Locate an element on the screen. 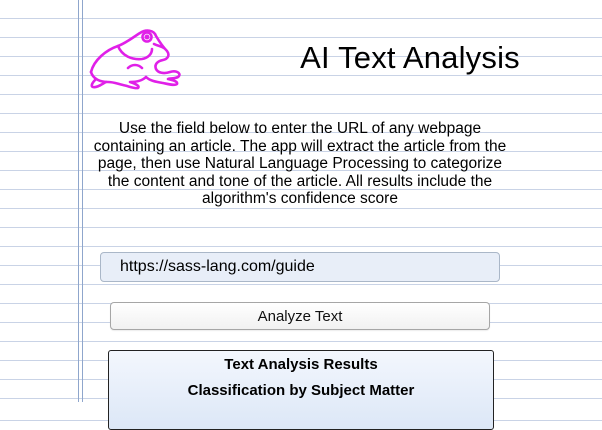  results-title: Text Analysis Results is located at coordinates (301, 364).